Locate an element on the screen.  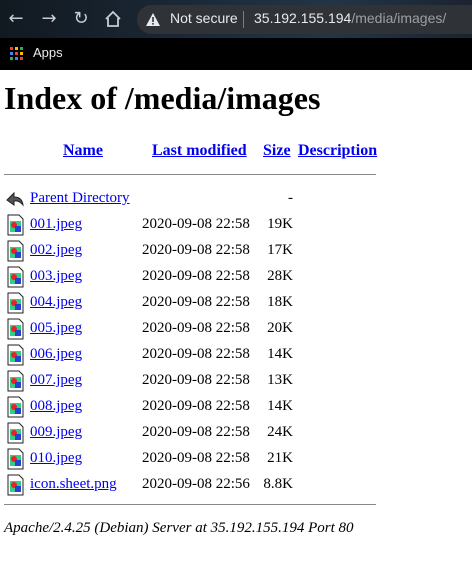
address-bar: Not secure 35.192.155.194/media/images/ is located at coordinates (304, 19).